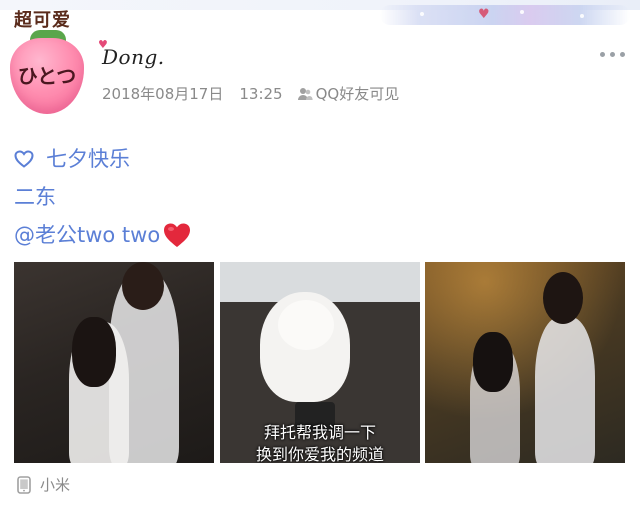 This screenshot has width=640, height=510. I want to click on photo-3-figure-man, so click(565, 390).